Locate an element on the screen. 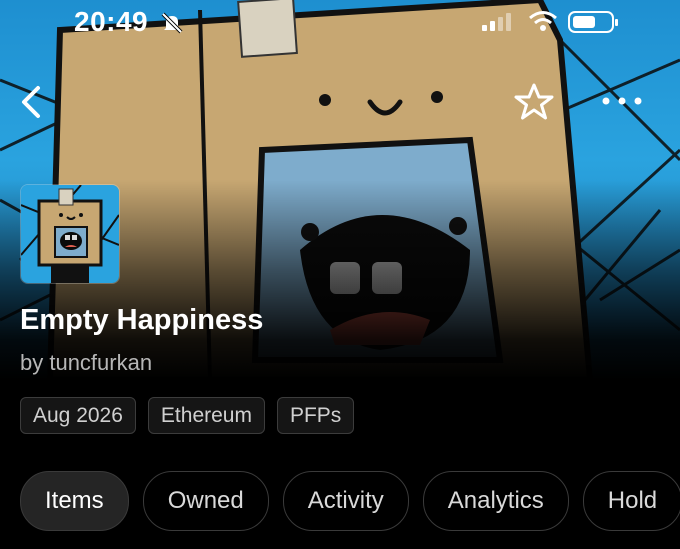 This screenshot has height=549, width=680. tab-owned: Owned is located at coordinates (205, 501).